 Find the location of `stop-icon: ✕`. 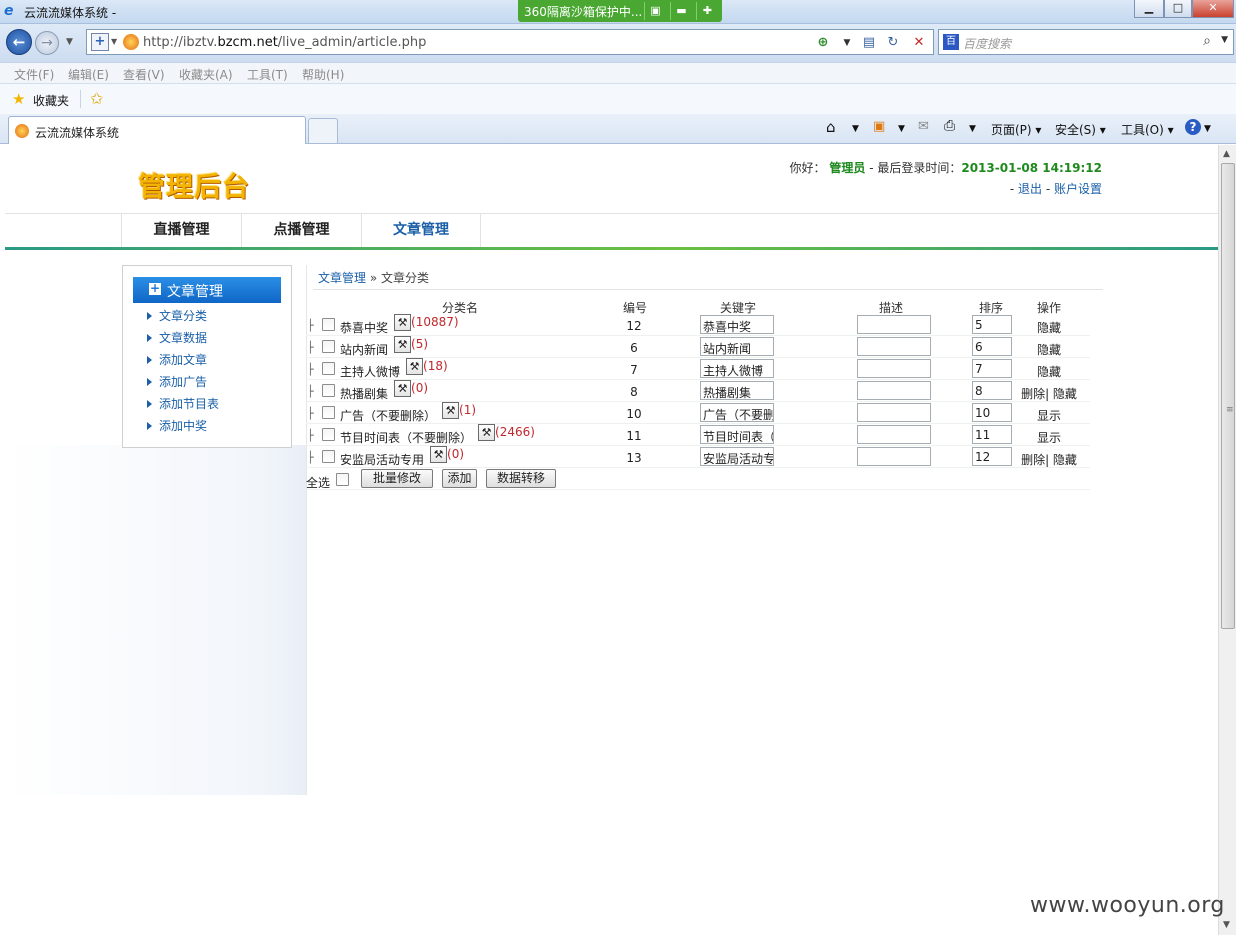

stop-icon: ✕ is located at coordinates (919, 43).